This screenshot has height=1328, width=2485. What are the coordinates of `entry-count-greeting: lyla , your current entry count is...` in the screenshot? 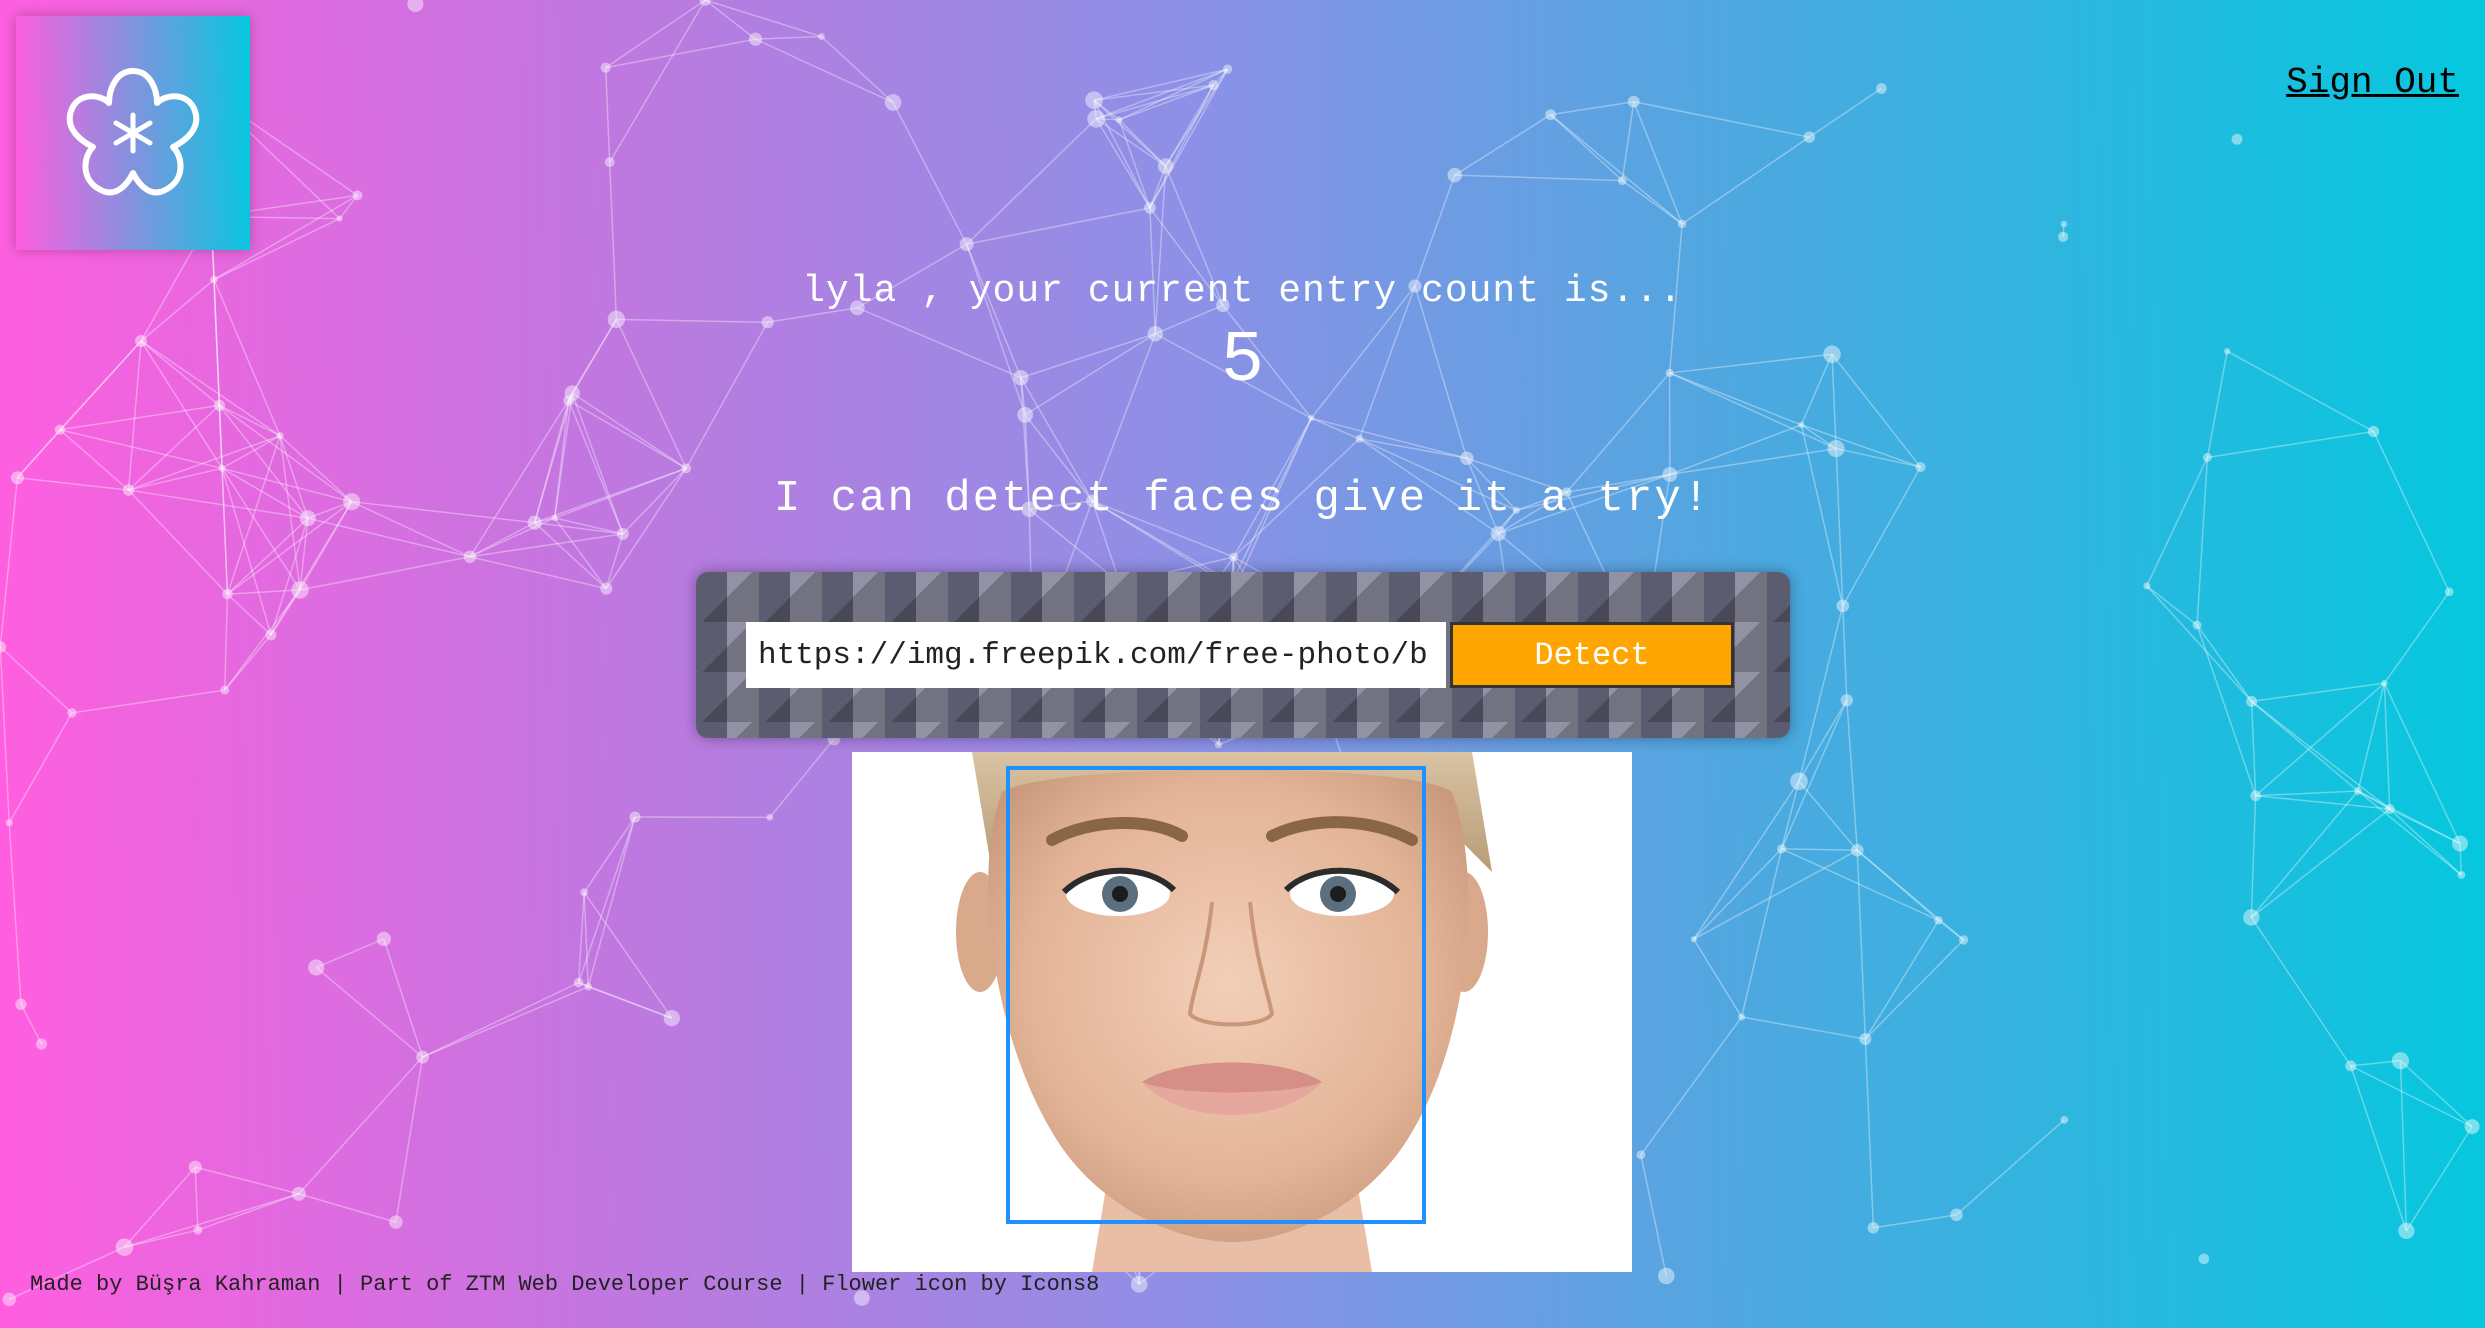 It's located at (1242, 291).